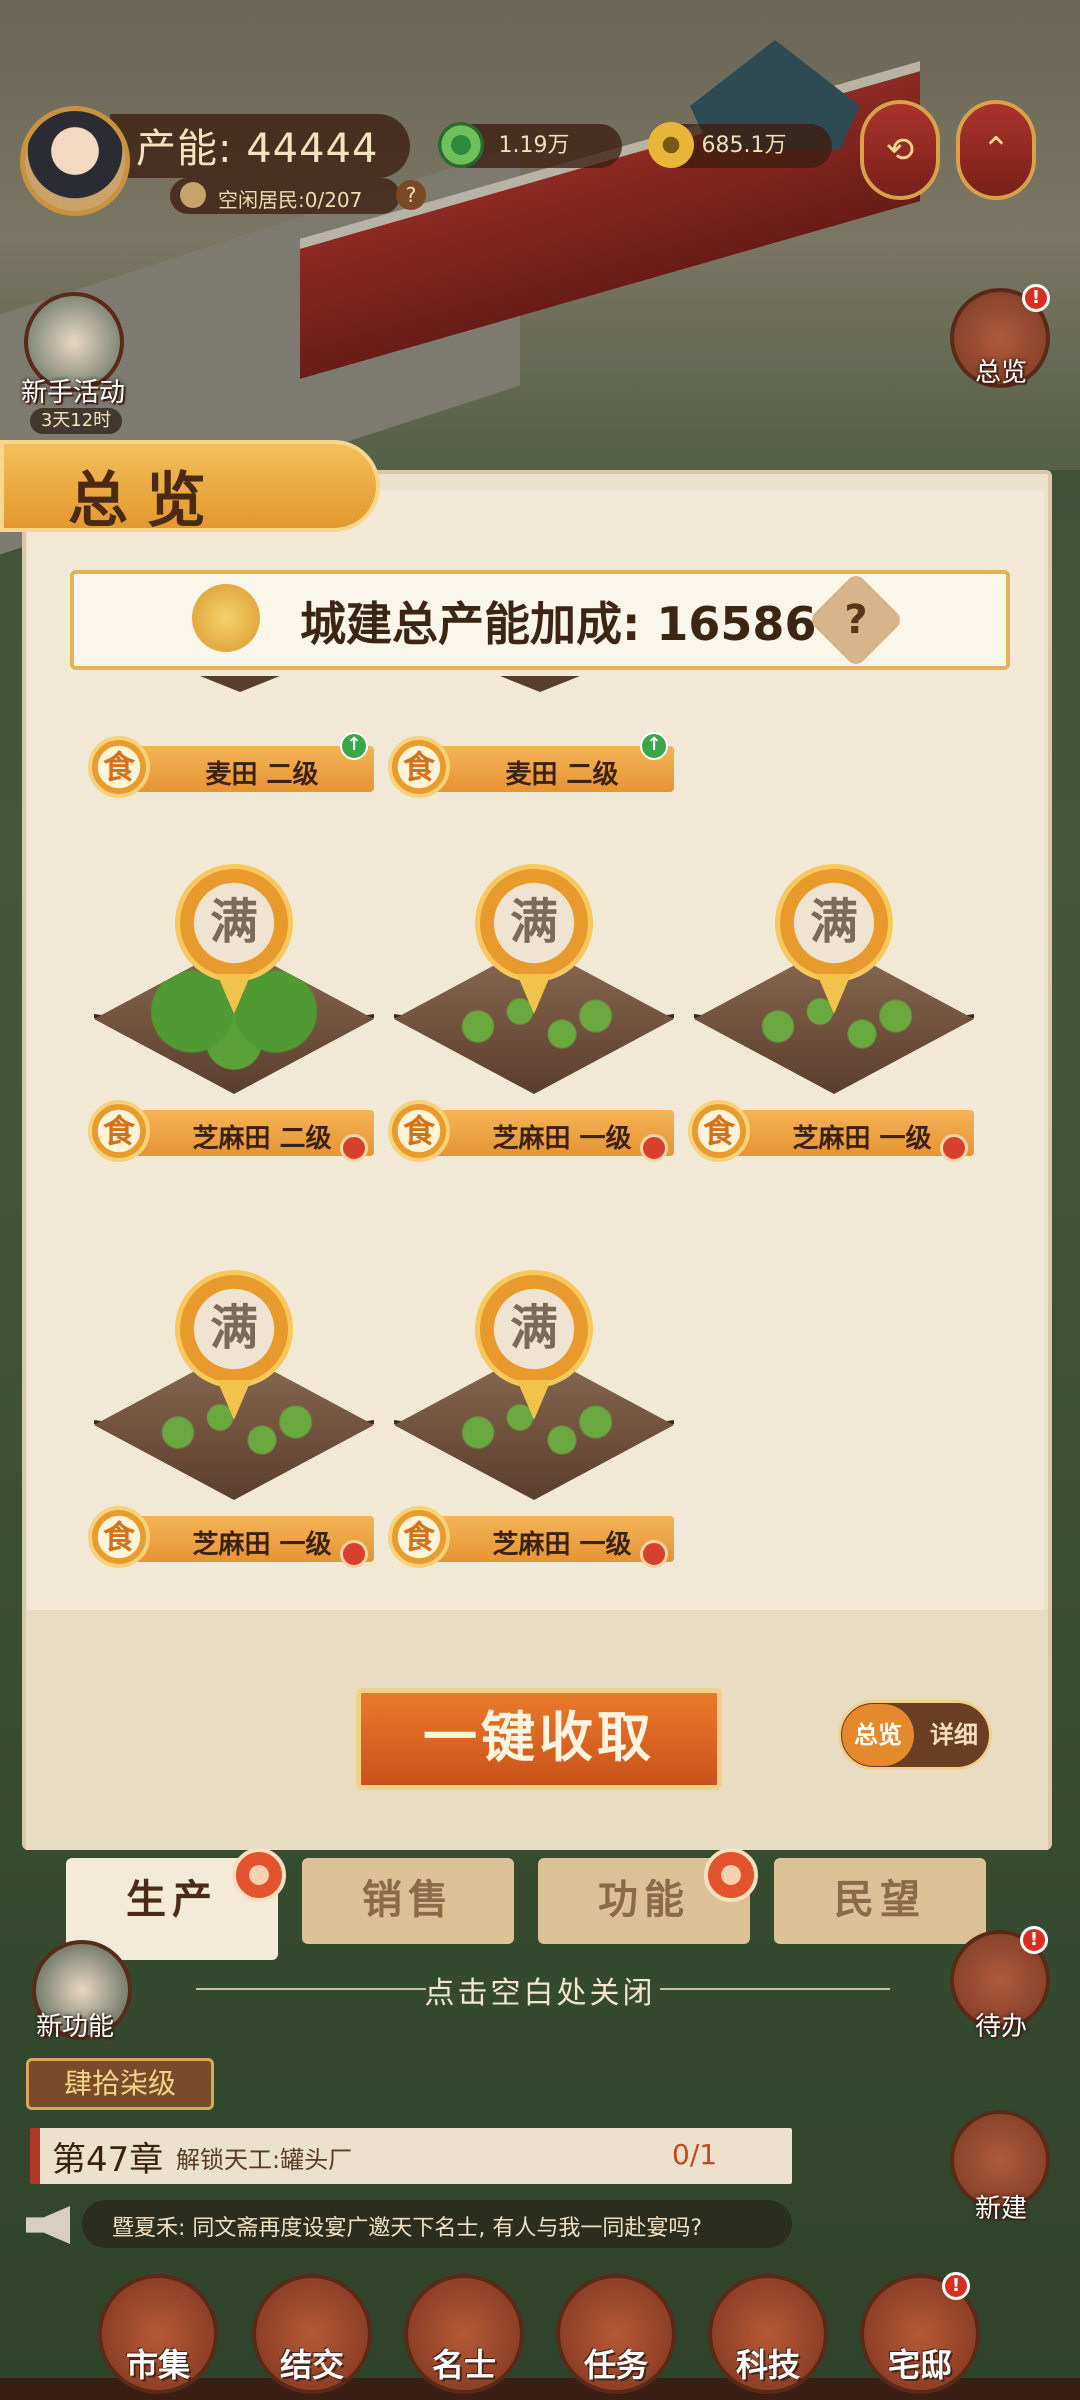  What do you see at coordinates (408, 1901) in the screenshot?
I see `tab-sales: 销售` at bounding box center [408, 1901].